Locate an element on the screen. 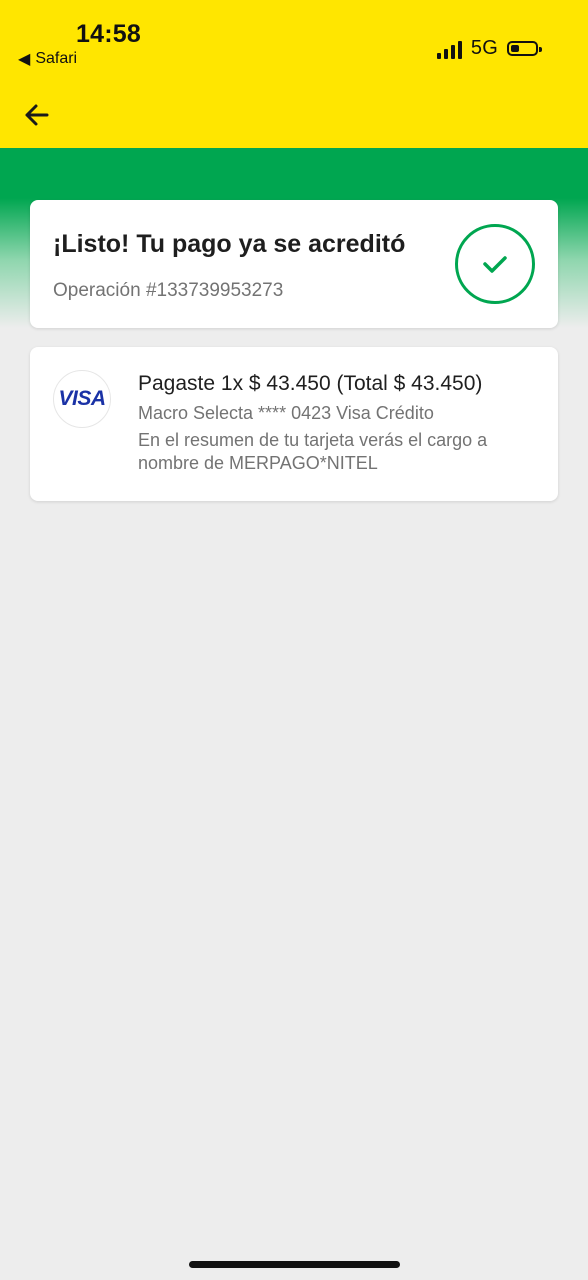  status-time: 14:58 is located at coordinates (108, 34).